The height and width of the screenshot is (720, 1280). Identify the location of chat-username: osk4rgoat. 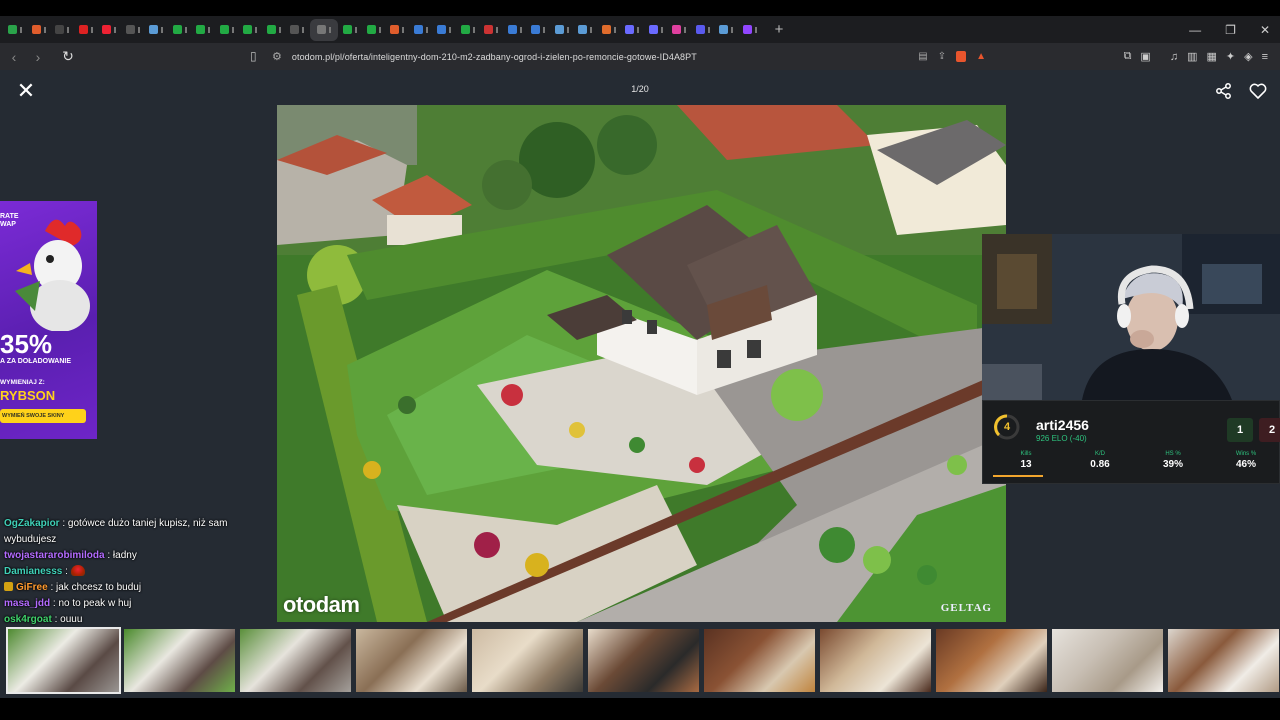
(28, 619).